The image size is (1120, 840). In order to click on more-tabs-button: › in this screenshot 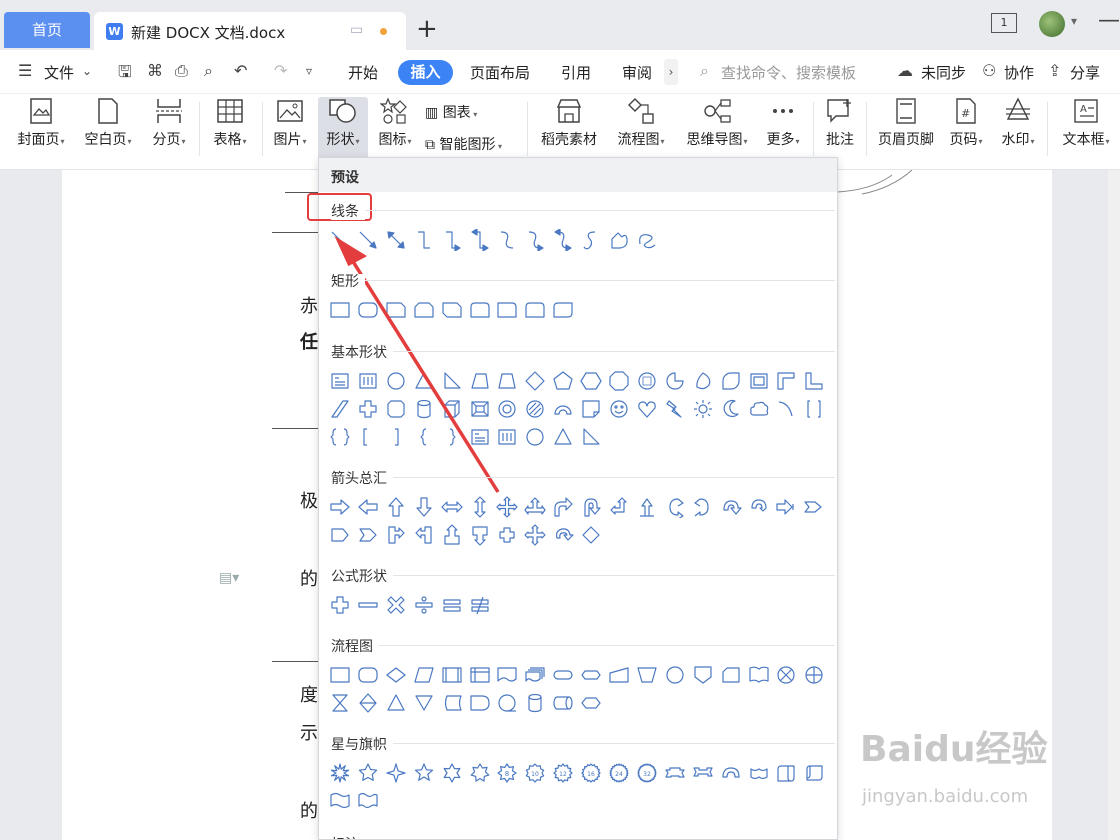, I will do `click(671, 72)`.